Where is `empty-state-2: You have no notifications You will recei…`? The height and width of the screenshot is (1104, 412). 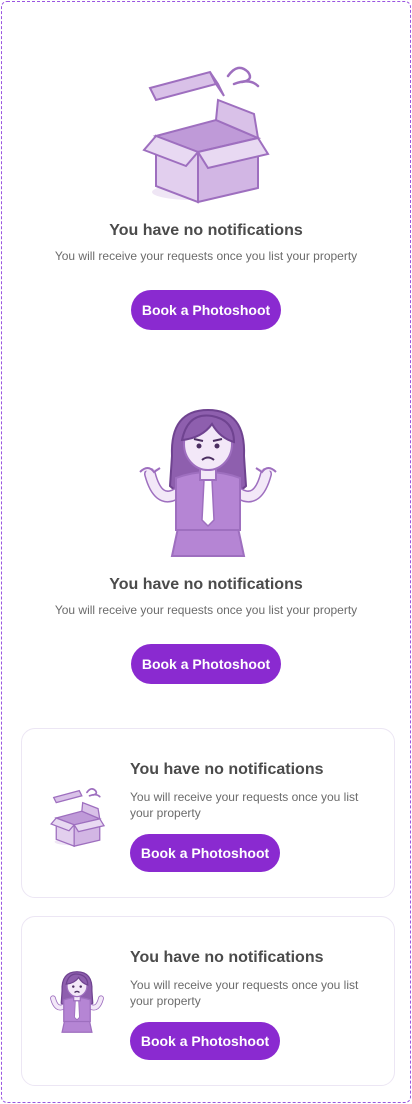 empty-state-2: You have no notifications You will recei… is located at coordinates (206, 630).